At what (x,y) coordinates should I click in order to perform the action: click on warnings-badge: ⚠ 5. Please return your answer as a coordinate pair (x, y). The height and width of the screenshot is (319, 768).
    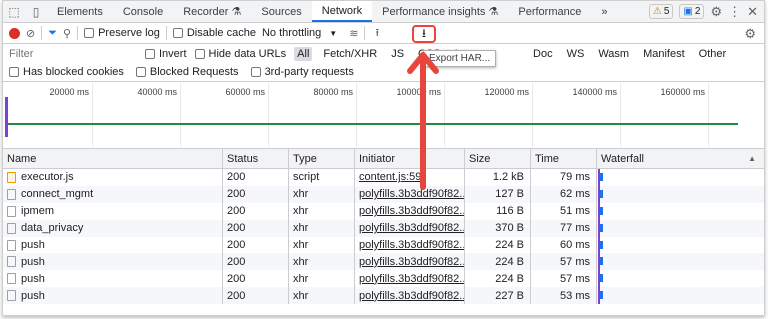
    Looking at the image, I should click on (661, 11).